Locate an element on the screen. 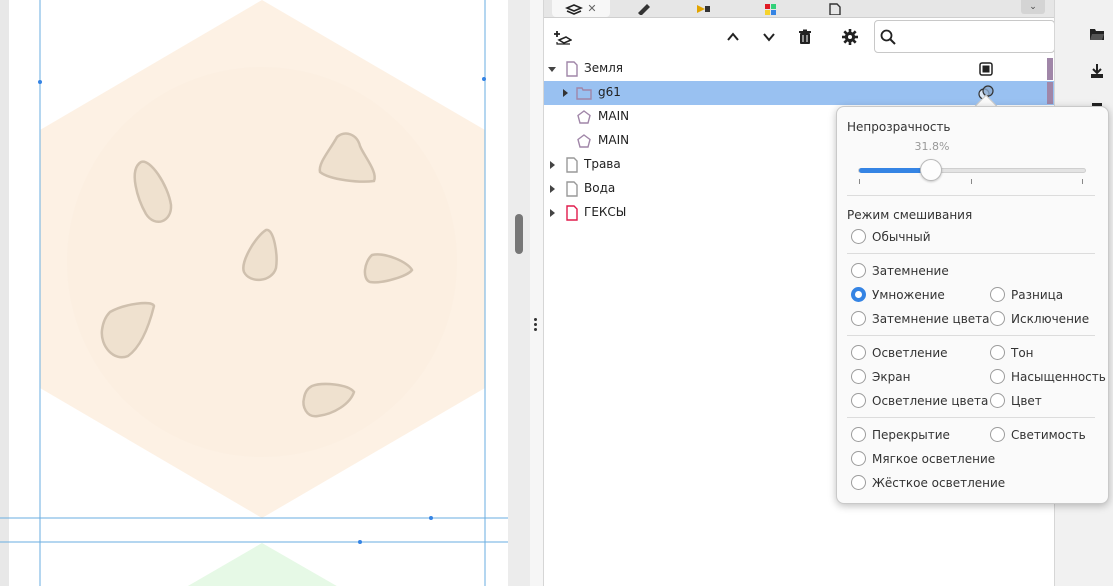  radio-luminosity: Светимость is located at coordinates (1038, 434).